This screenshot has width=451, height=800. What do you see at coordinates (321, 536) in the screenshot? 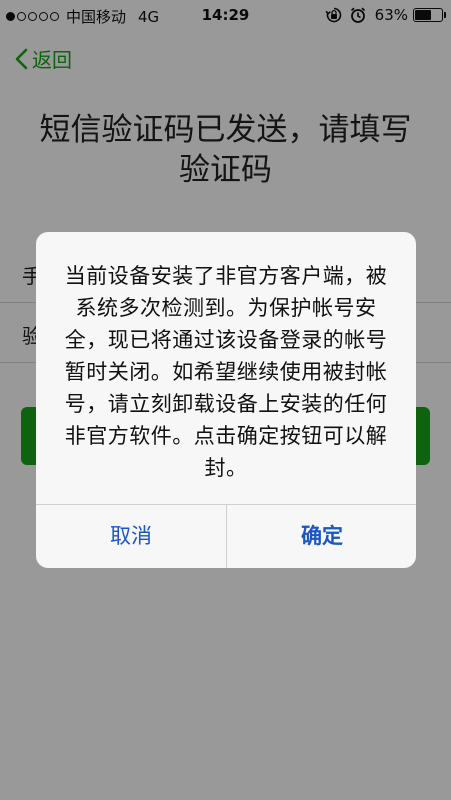
I see `confirm-button: 确定` at bounding box center [321, 536].